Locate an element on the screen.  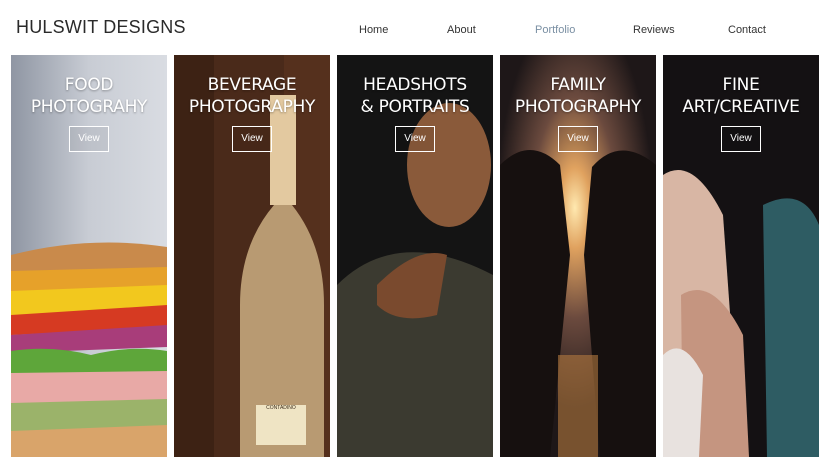
nav-reviews-link: Reviews is located at coordinates (654, 30).